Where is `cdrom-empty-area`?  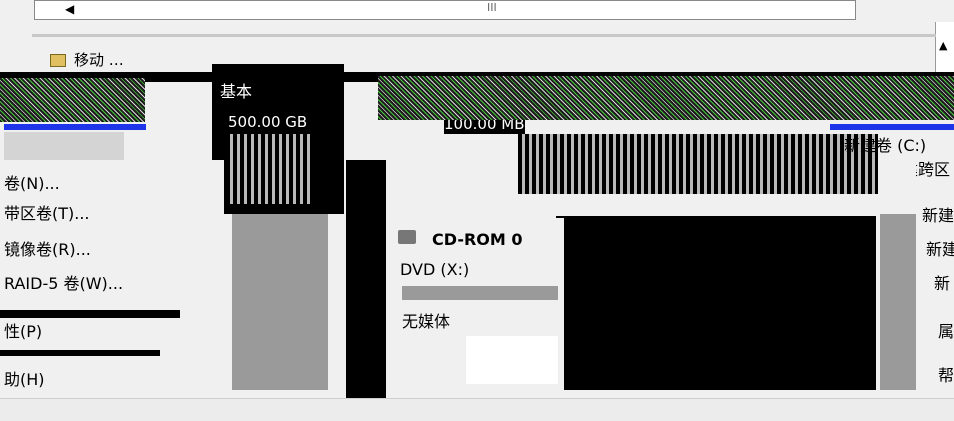
cdrom-empty-area is located at coordinates (512, 360).